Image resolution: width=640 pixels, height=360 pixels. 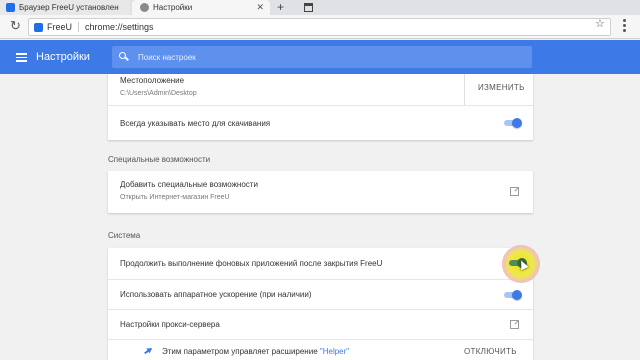 I want to click on extension-name-link: "Helper", so click(x=334, y=351).